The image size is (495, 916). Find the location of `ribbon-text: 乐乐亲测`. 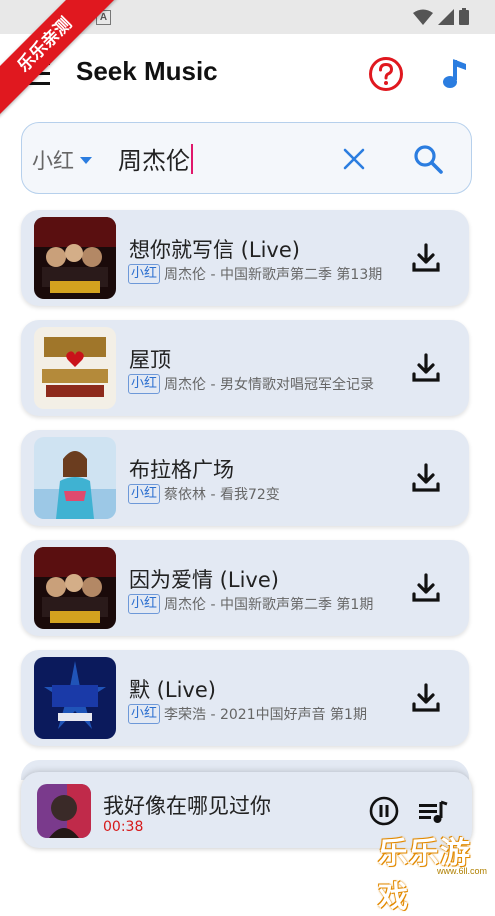

ribbon-text: 乐乐亲测 is located at coordinates (59, 59).